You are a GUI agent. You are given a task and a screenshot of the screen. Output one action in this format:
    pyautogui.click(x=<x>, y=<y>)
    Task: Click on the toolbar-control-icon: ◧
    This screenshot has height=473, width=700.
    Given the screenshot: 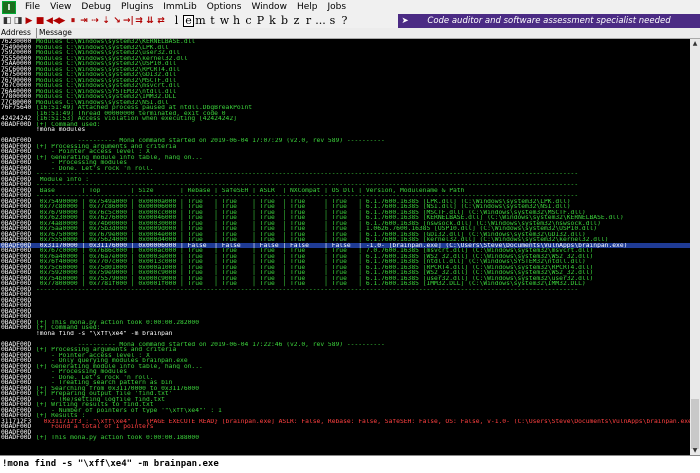 What is the action you would take?
    pyautogui.click(x=7, y=21)
    